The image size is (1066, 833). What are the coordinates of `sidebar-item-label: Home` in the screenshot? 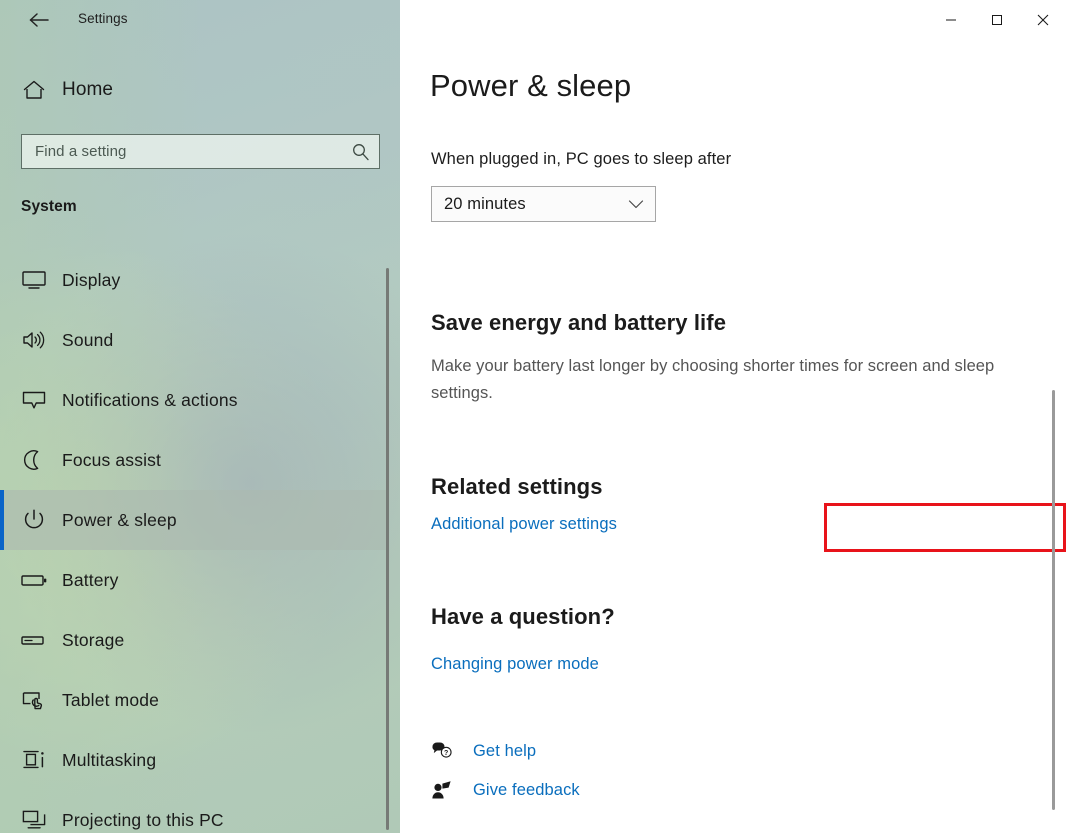 It's located at (88, 89).